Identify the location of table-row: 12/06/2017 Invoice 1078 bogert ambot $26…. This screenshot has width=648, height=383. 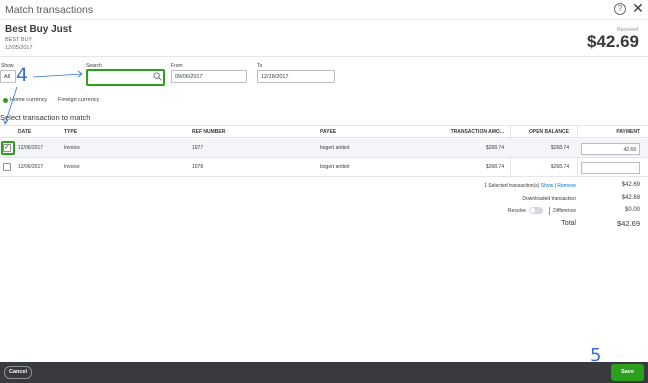
(324, 167).